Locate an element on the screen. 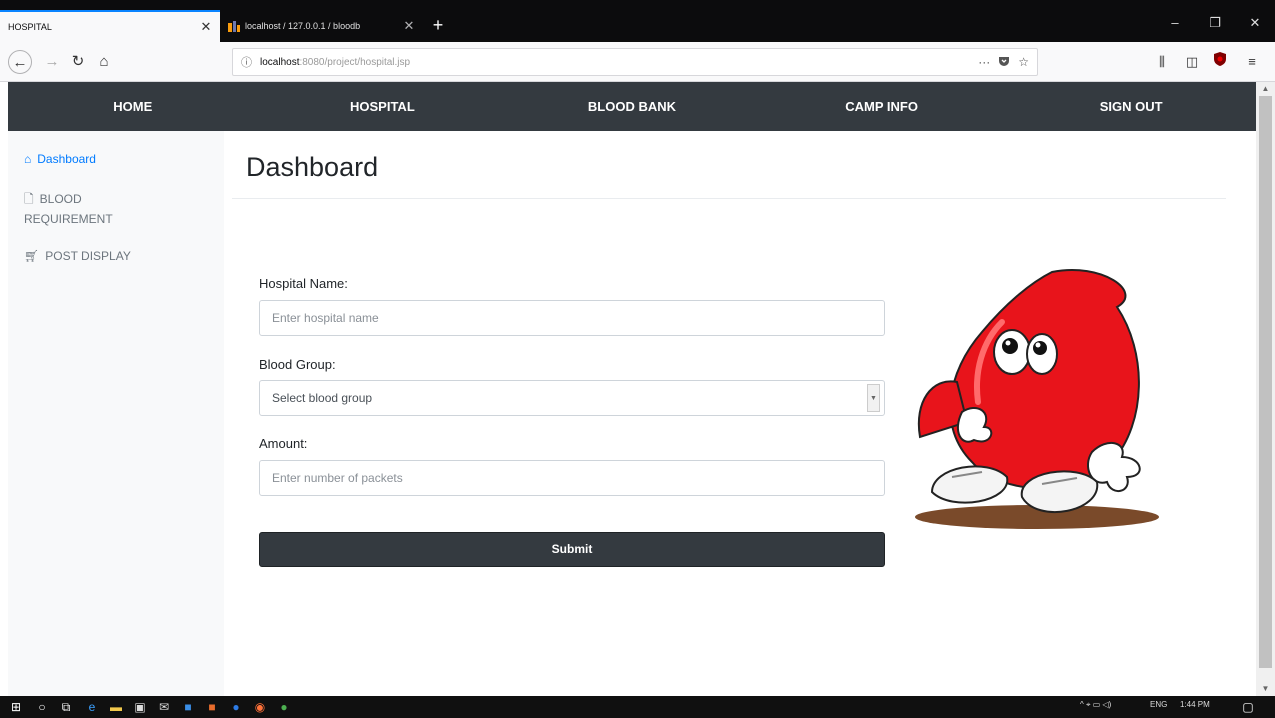 The width and height of the screenshot is (1275, 718). pocket-icon is located at coordinates (1004, 62).